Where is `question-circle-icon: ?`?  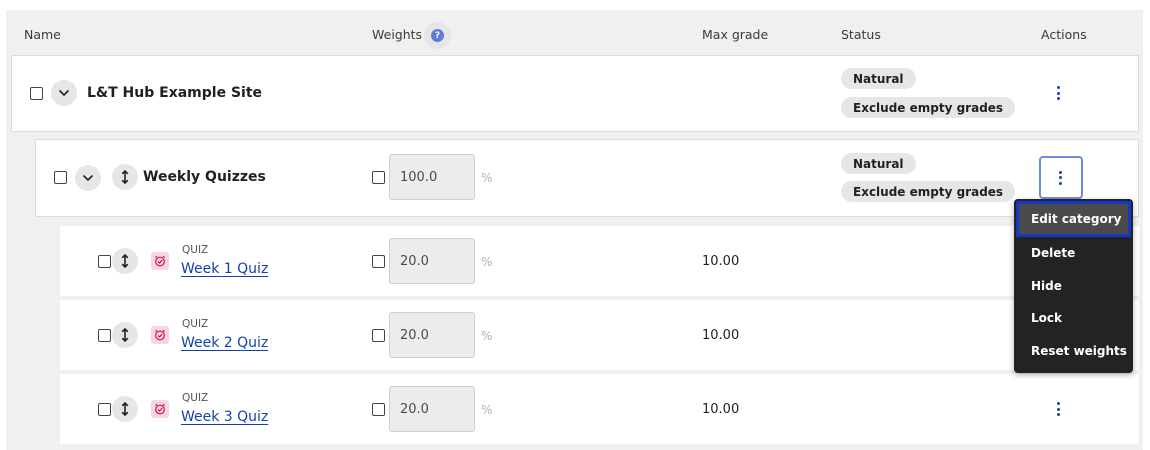 question-circle-icon: ? is located at coordinates (437, 35).